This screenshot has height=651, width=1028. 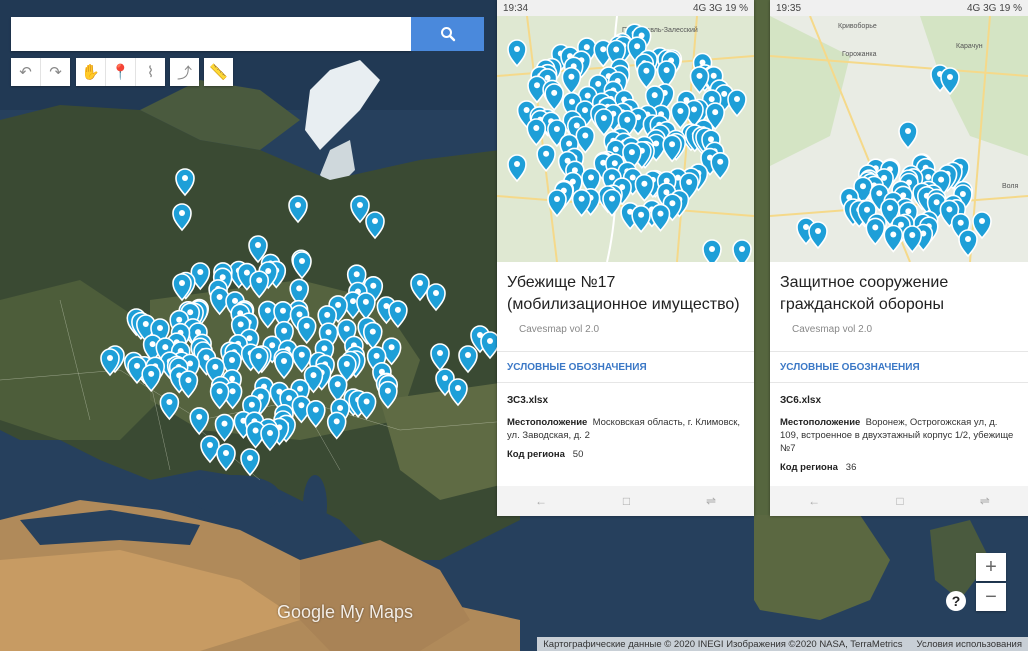 I want to click on tools-toolbar: ✋ 📍 ⌇, so click(x=120, y=72).